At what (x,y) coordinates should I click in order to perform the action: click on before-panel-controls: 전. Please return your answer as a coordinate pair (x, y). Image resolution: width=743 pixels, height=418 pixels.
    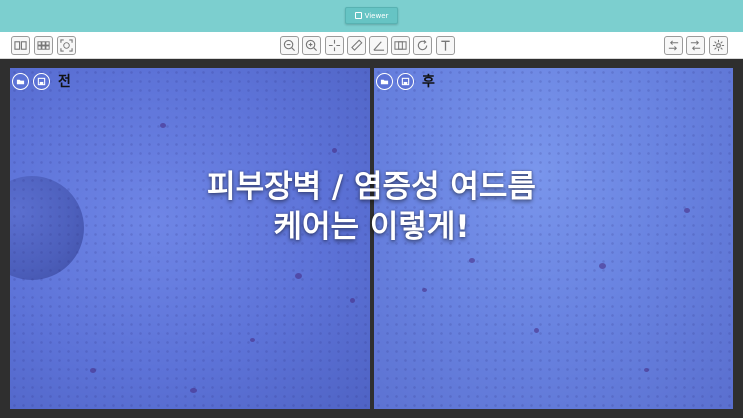
    Looking at the image, I should click on (41, 81).